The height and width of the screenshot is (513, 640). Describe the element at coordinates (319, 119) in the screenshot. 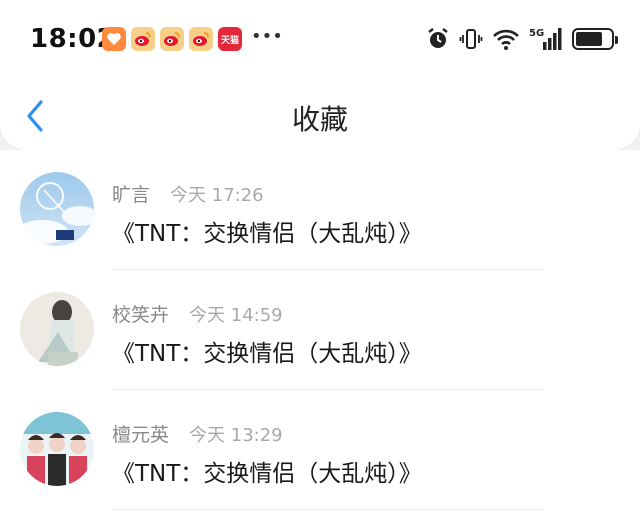

I see `page-title: 收藏` at that location.